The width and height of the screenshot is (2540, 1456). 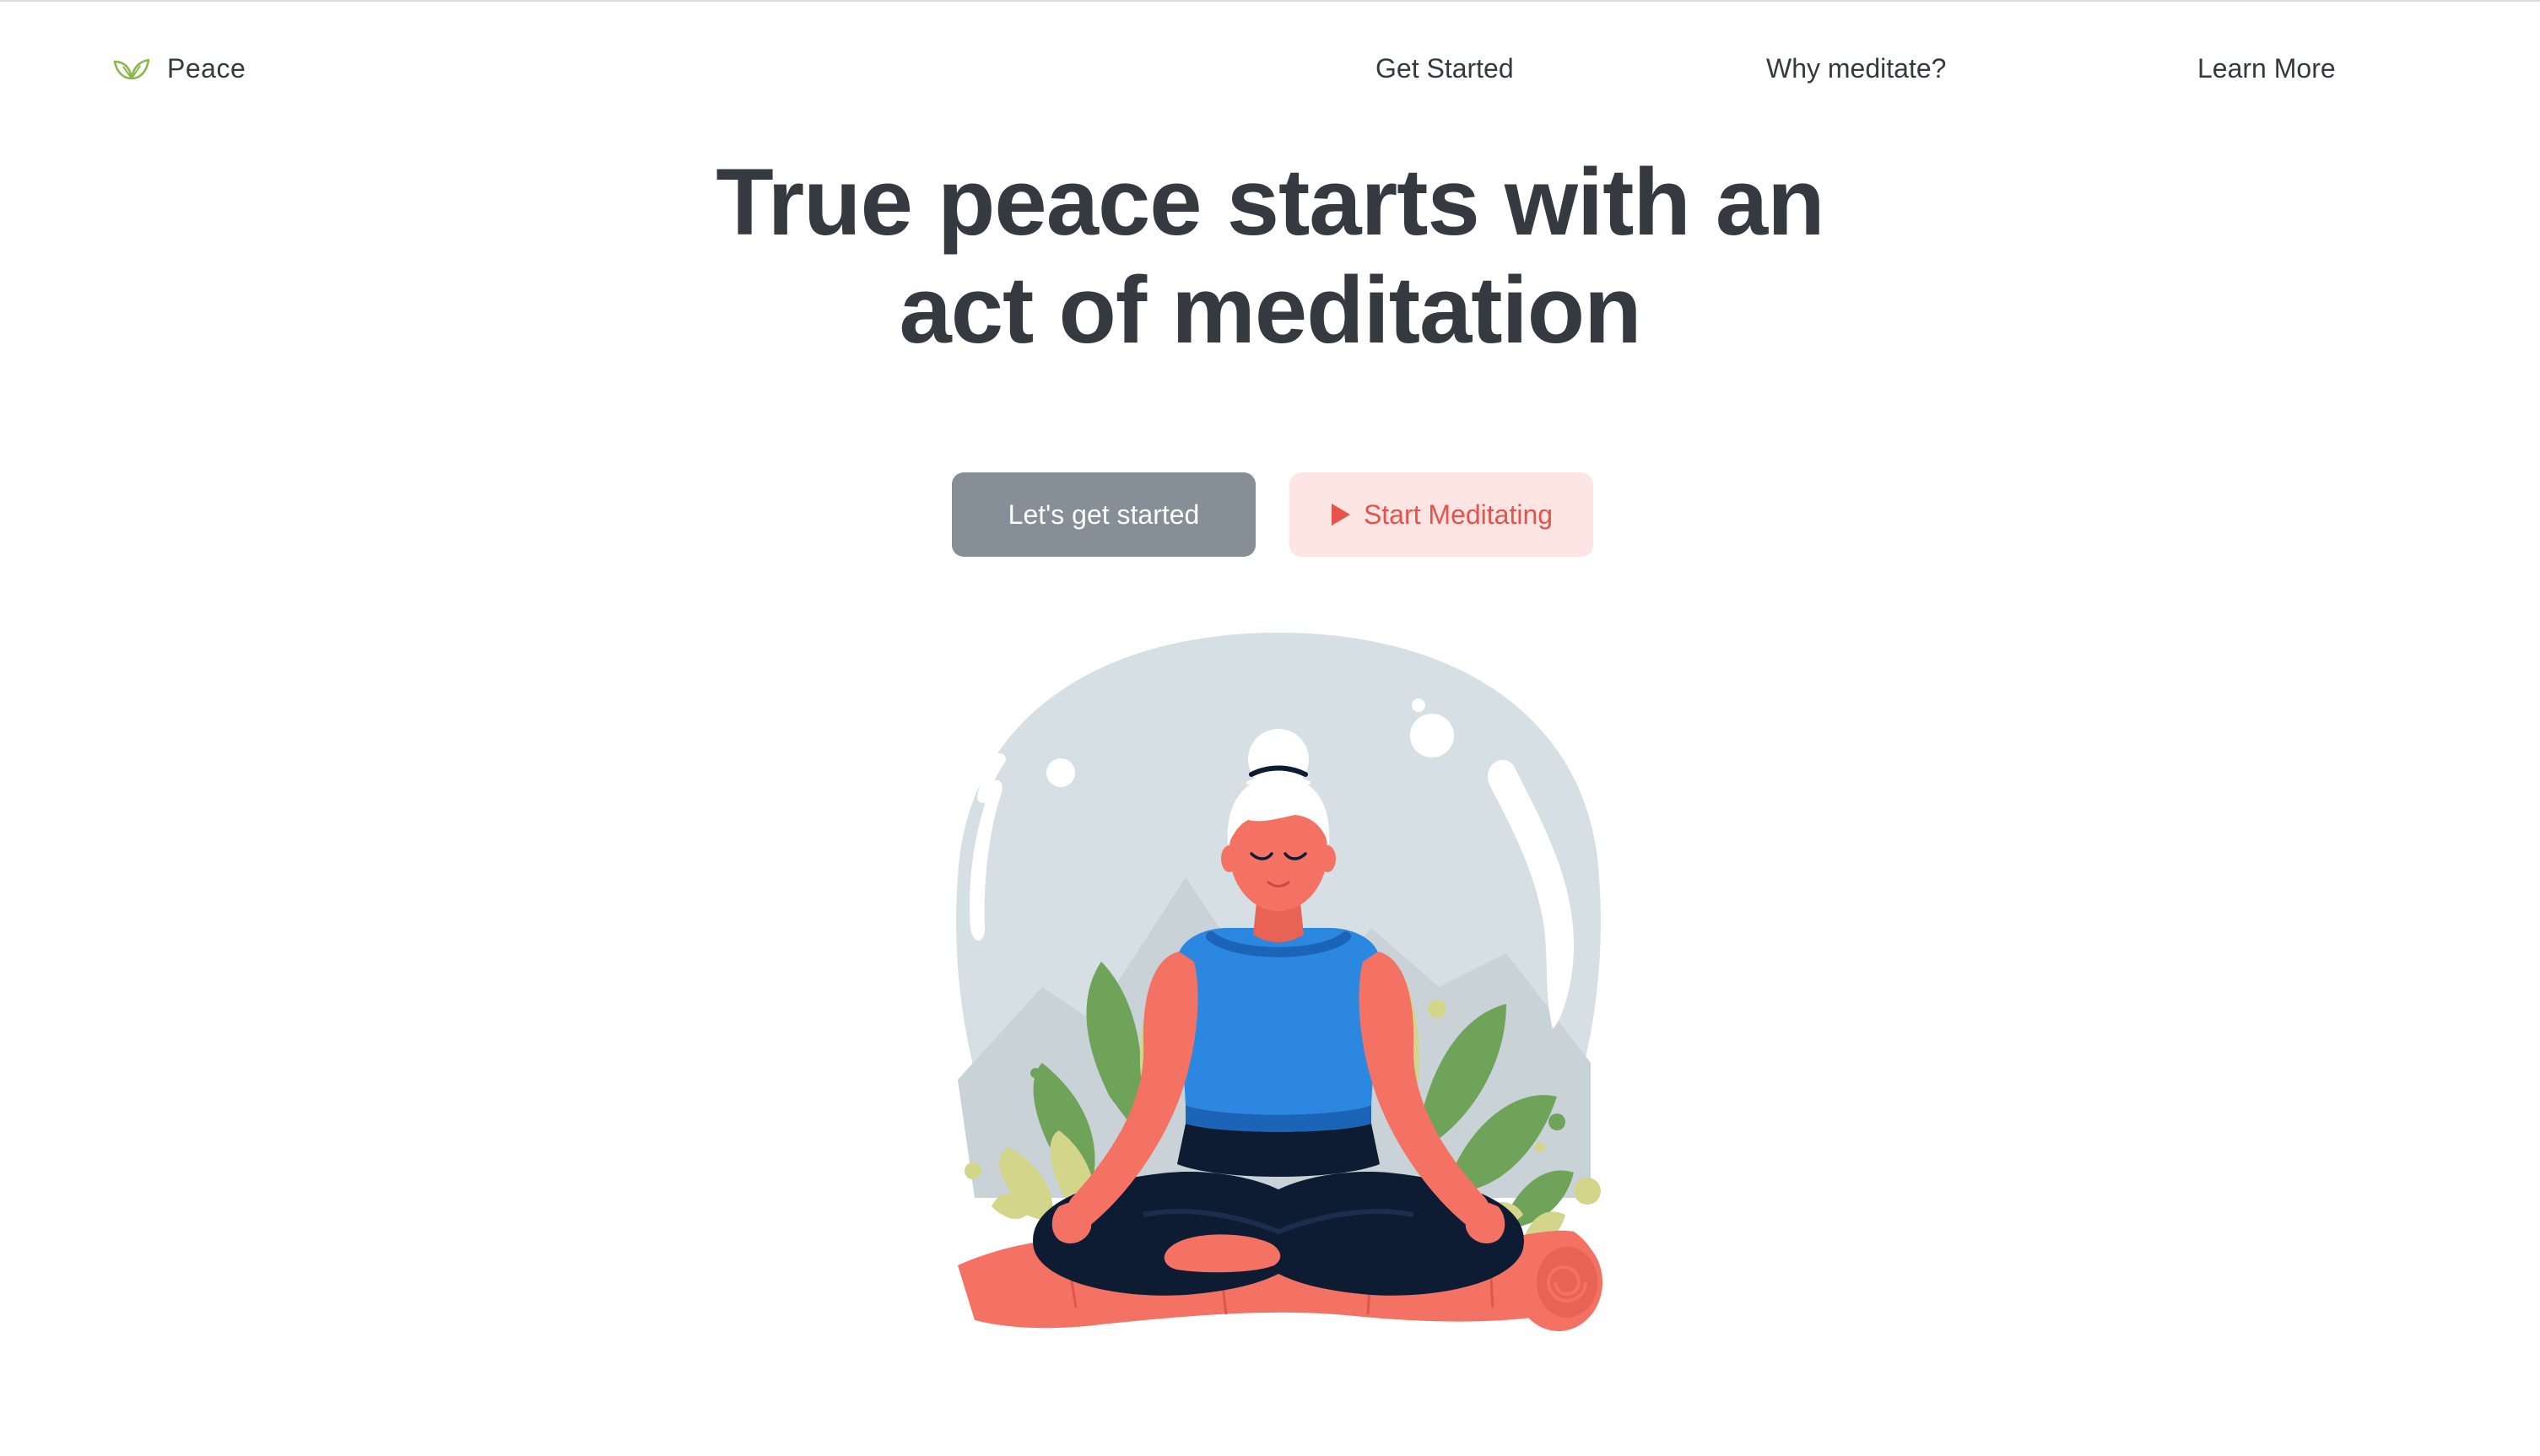 What do you see at coordinates (1270, 310) in the screenshot?
I see `hero-title-line-2: act of meditation` at bounding box center [1270, 310].